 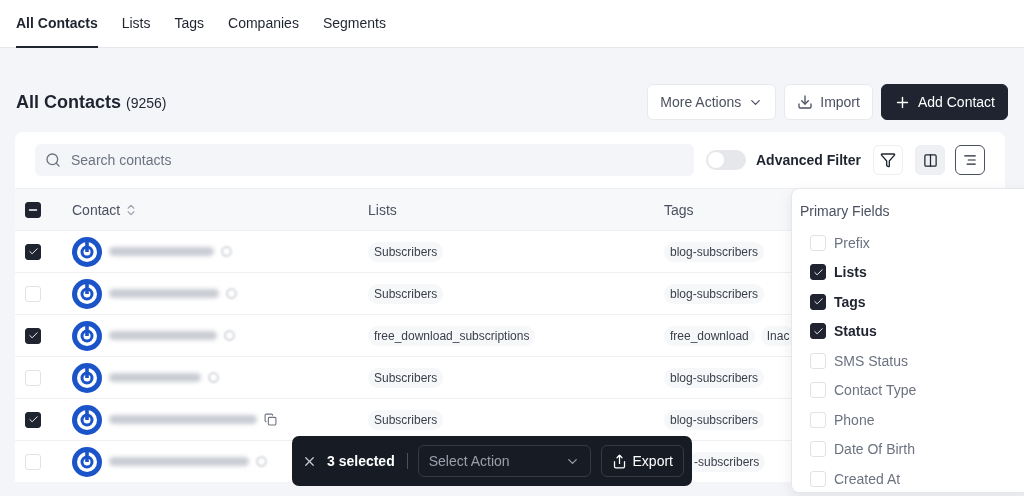 I want to click on export-button: Export, so click(x=642, y=461).